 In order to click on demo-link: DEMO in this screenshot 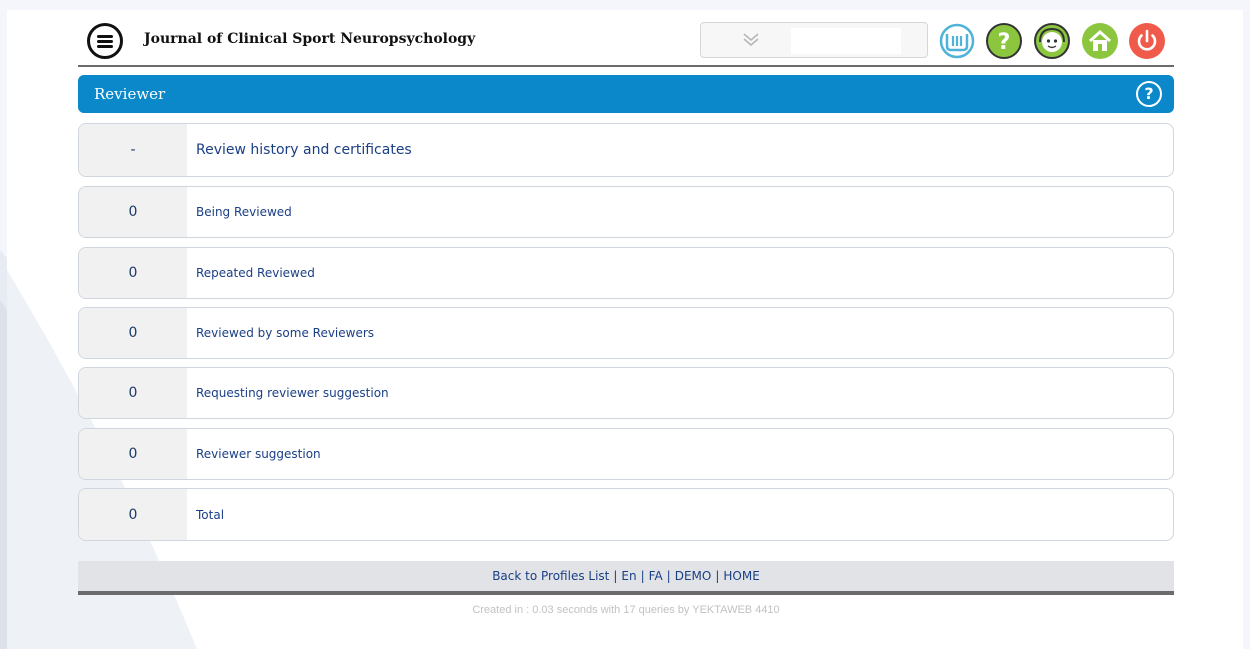, I will do `click(693, 576)`.